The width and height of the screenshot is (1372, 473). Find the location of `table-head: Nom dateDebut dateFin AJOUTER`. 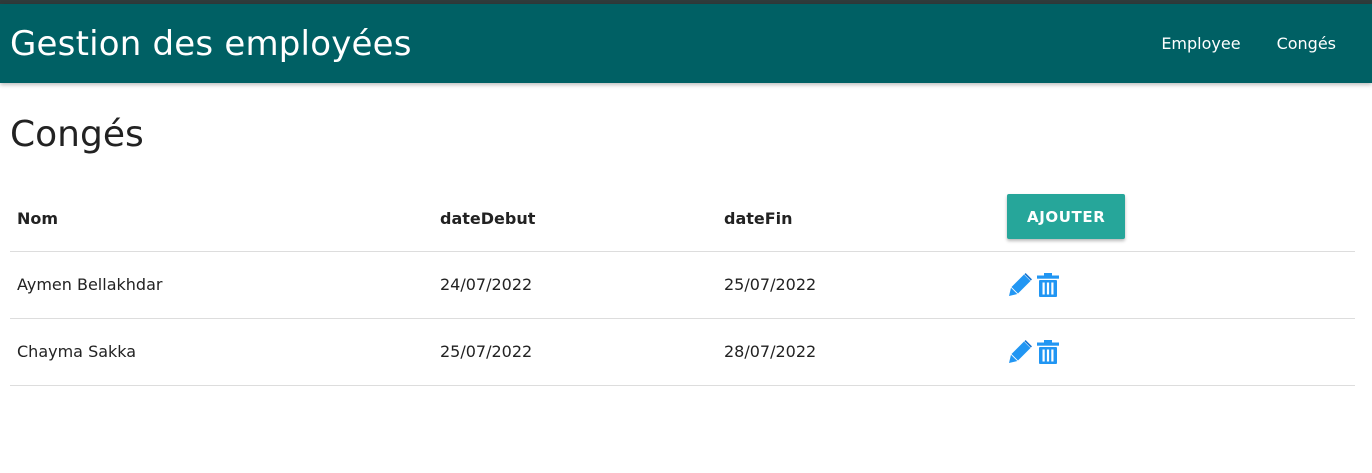

table-head: Nom dateDebut dateFin AJOUTER is located at coordinates (682, 219).